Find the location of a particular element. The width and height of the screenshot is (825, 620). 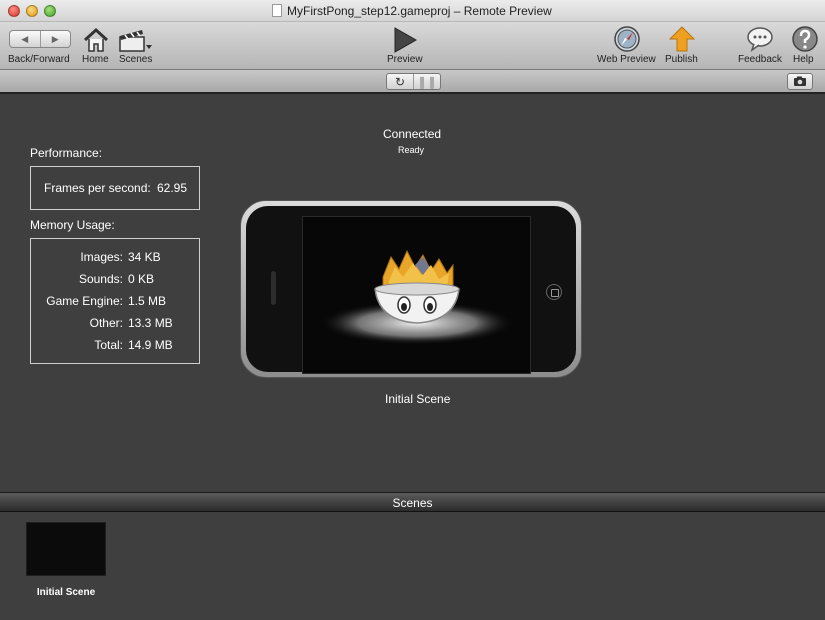

document-icon is located at coordinates (277, 10).